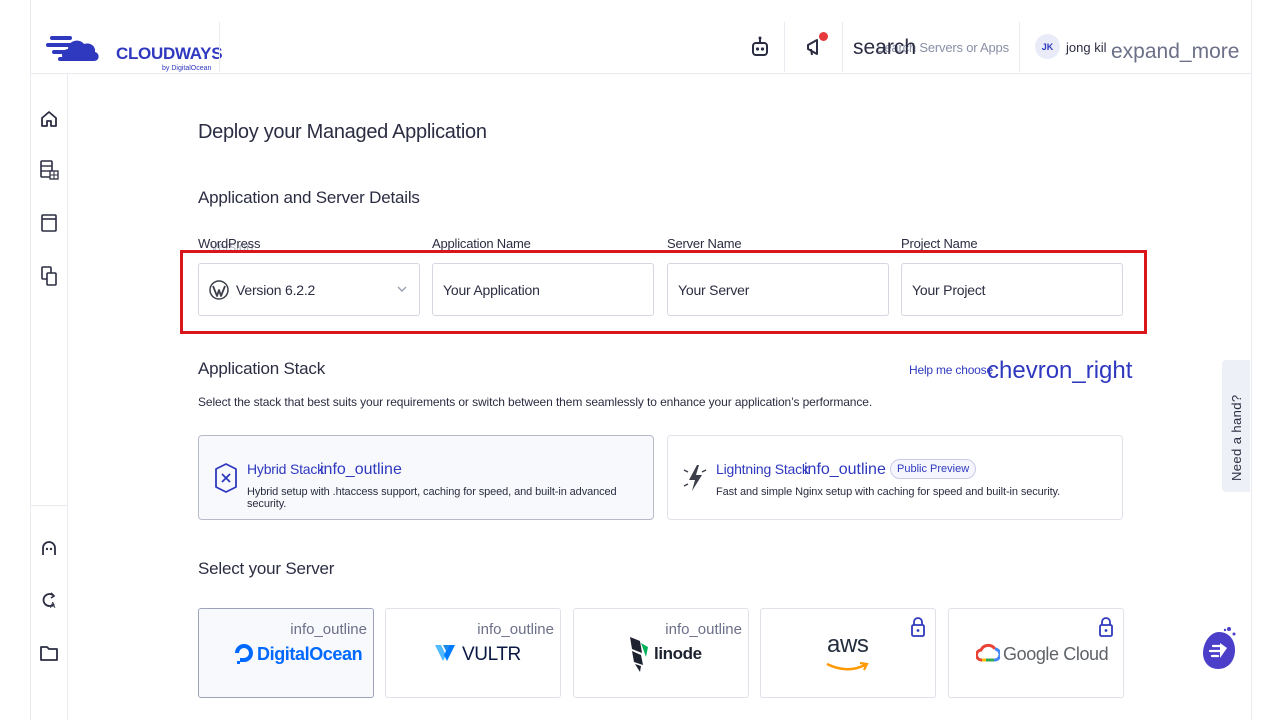  I want to click on folder-icon, so click(49, 653).